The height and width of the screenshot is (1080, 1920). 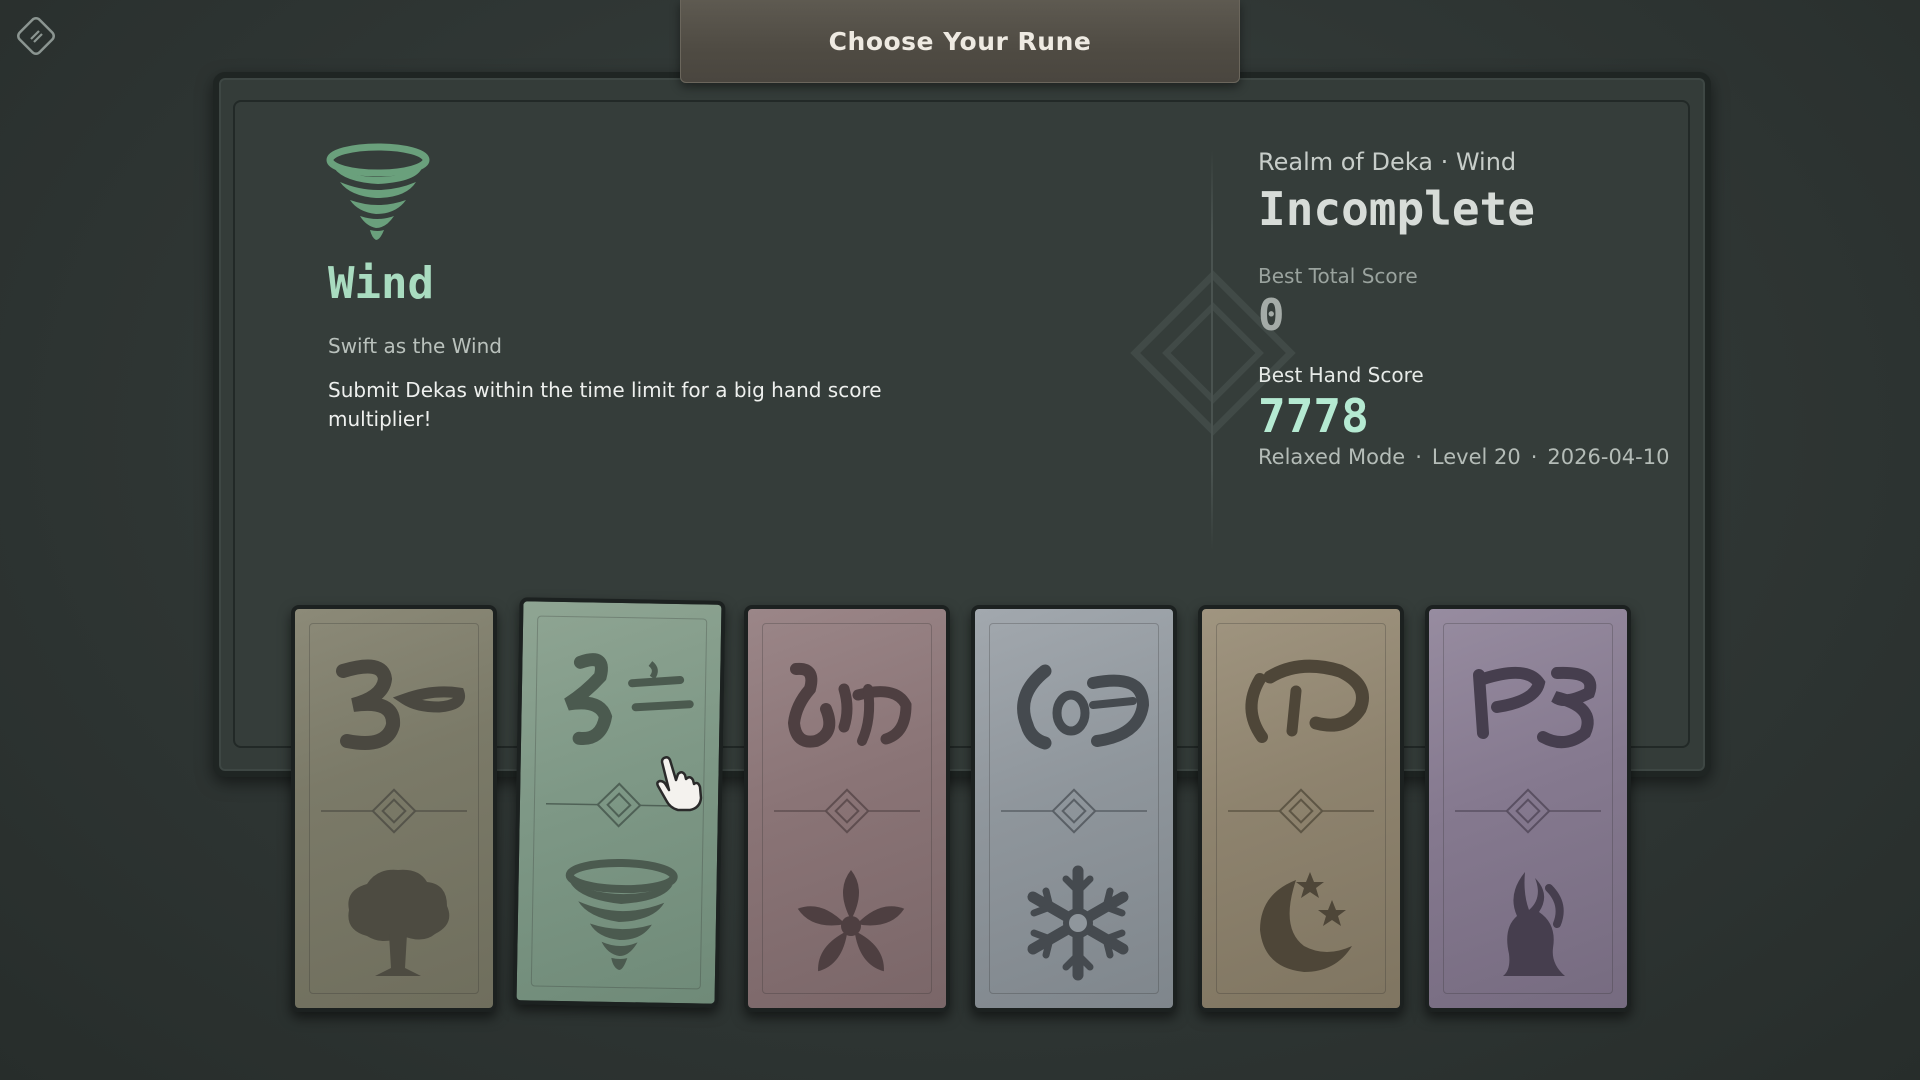 I want to click on rune-card-frost, so click(x=1074, y=808).